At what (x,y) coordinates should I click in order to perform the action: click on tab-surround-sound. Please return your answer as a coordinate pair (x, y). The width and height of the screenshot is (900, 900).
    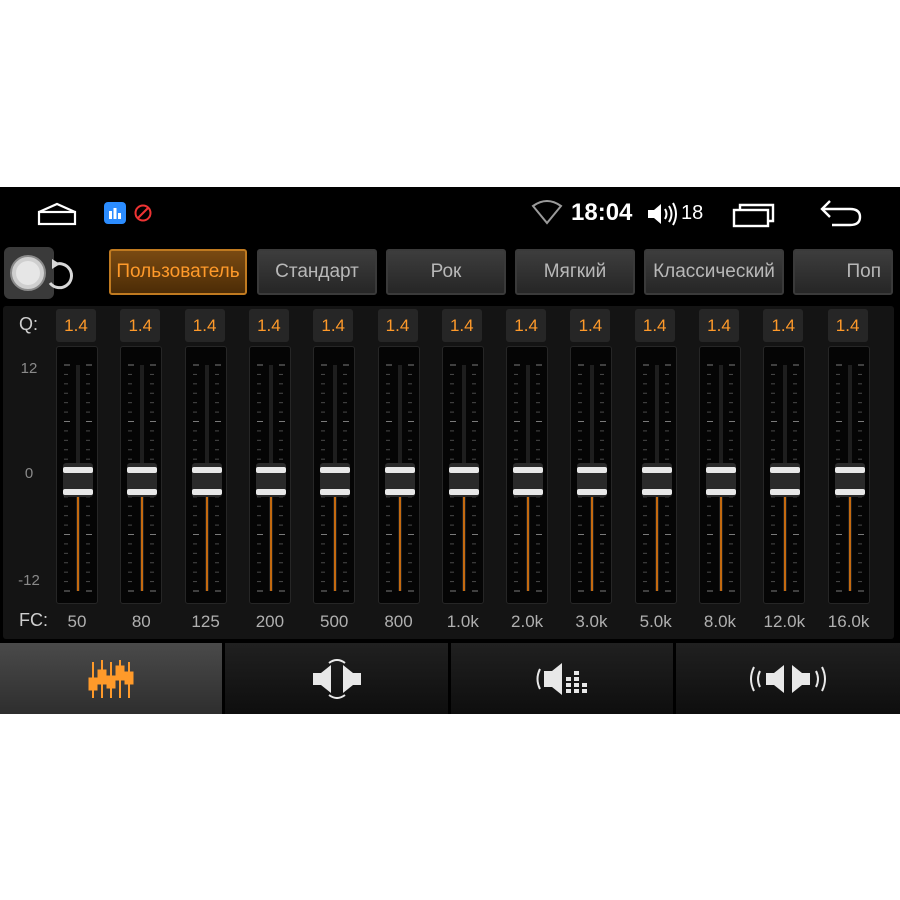
    Looking at the image, I should click on (788, 678).